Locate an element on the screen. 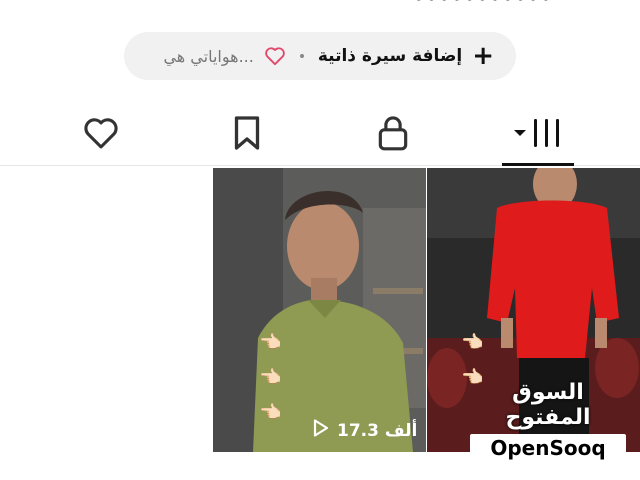 The height and width of the screenshot is (480, 640). tab-saved is located at coordinates (247, 133).